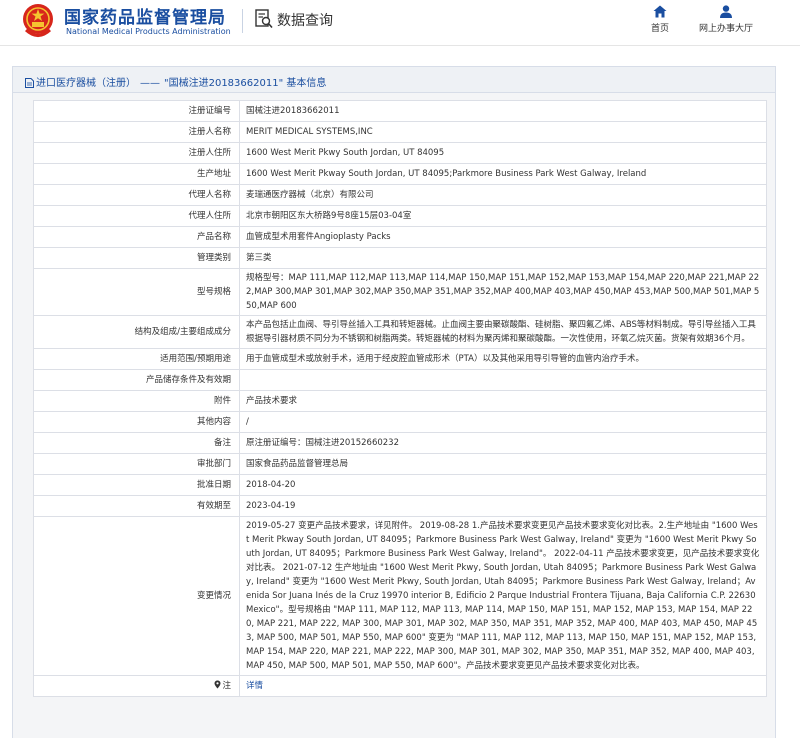 This screenshot has width=800, height=738. I want to click on nav-home-label: 首页, so click(659, 29).